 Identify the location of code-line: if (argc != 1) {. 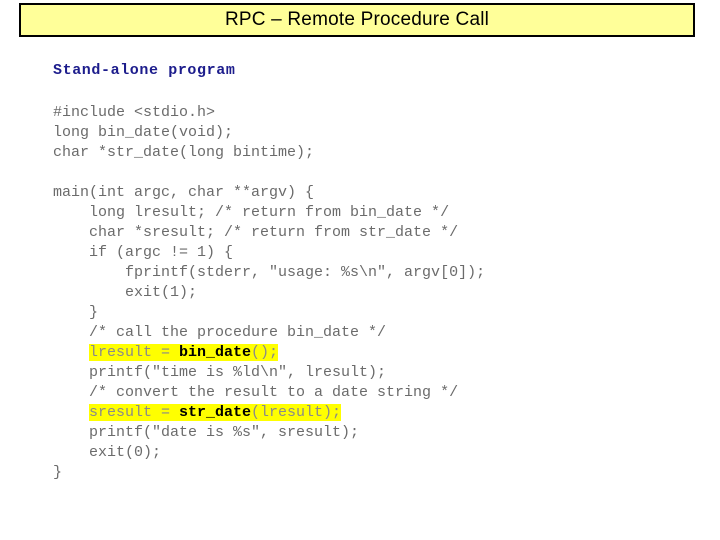
(143, 252).